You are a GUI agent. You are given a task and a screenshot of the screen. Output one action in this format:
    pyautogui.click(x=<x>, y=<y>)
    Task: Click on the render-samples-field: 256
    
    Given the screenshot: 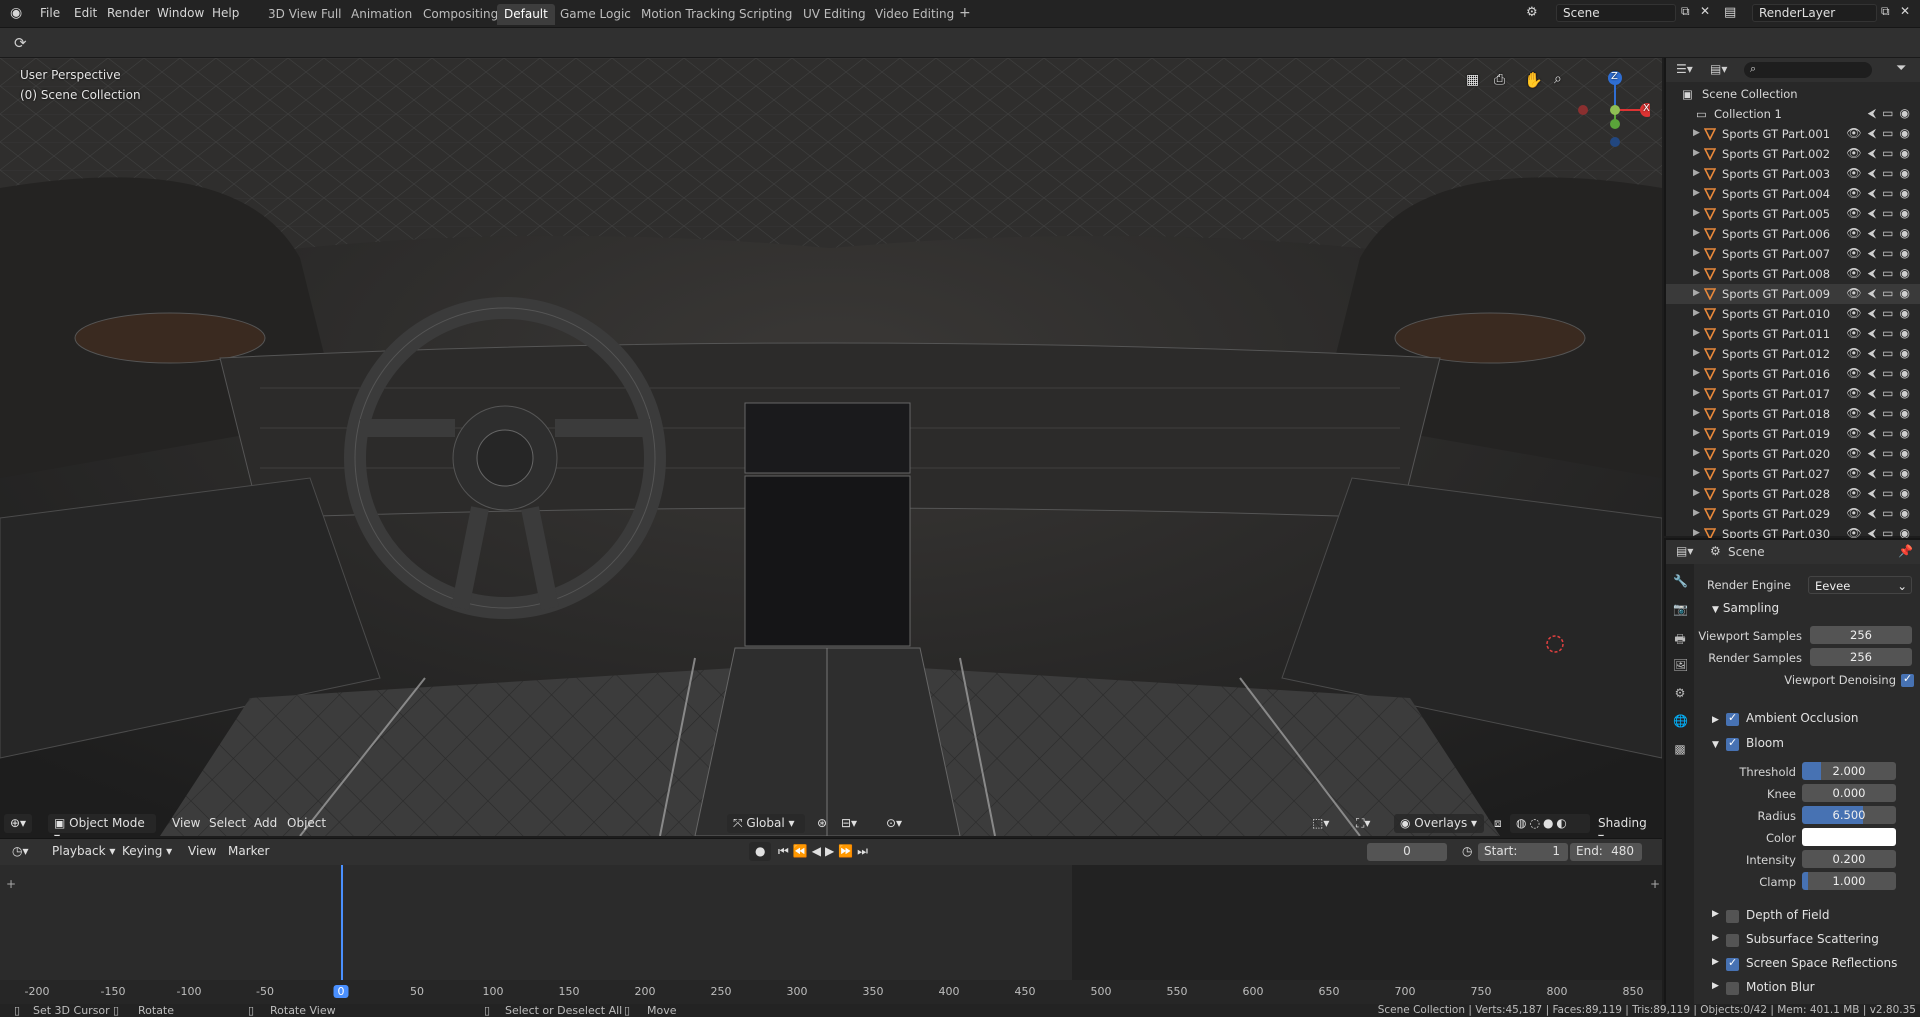 What is the action you would take?
    pyautogui.click(x=1861, y=657)
    